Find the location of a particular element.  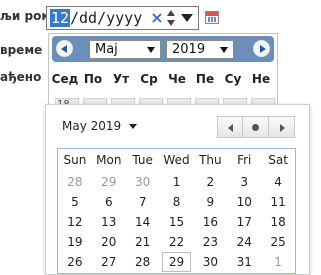

month-year-title: May 2019 is located at coordinates (99, 126).